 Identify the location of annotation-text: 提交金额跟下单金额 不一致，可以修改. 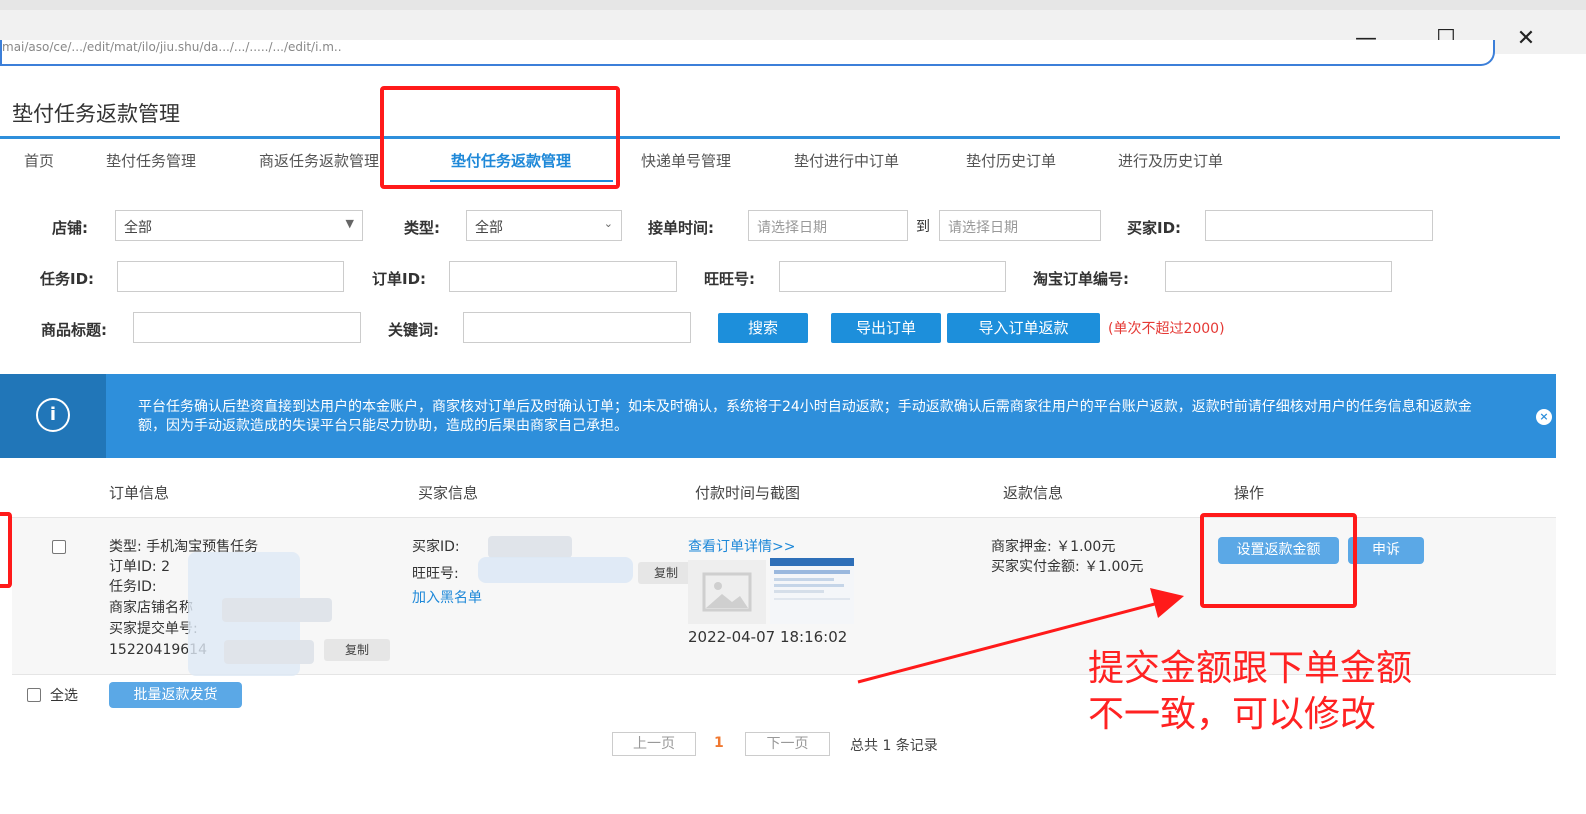
(1318, 692).